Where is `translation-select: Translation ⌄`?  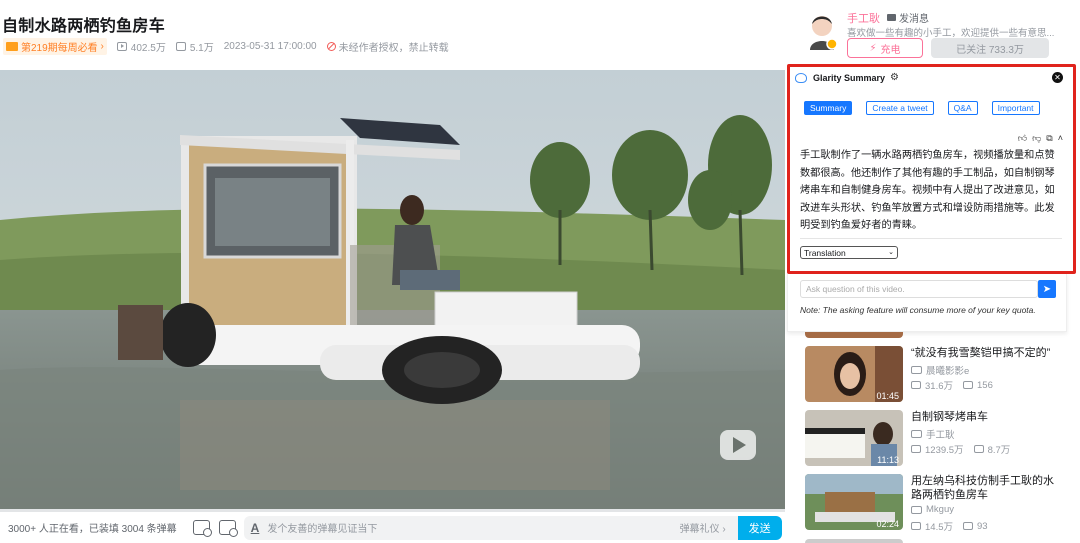
translation-select: Translation ⌄ is located at coordinates (849, 252).